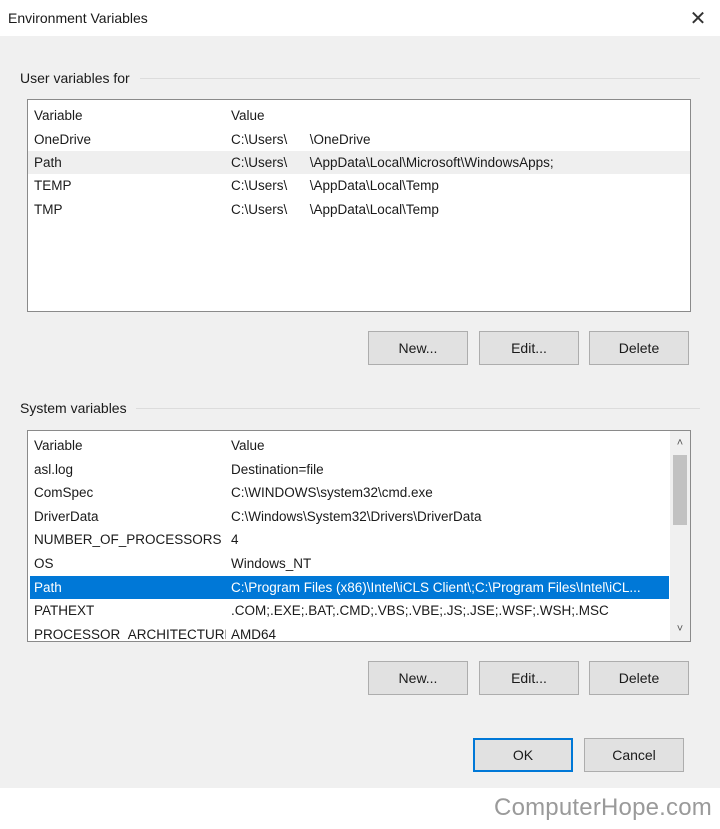 The height and width of the screenshot is (829, 720). Describe the element at coordinates (44, 563) in the screenshot. I see `variable-name: OS` at that location.